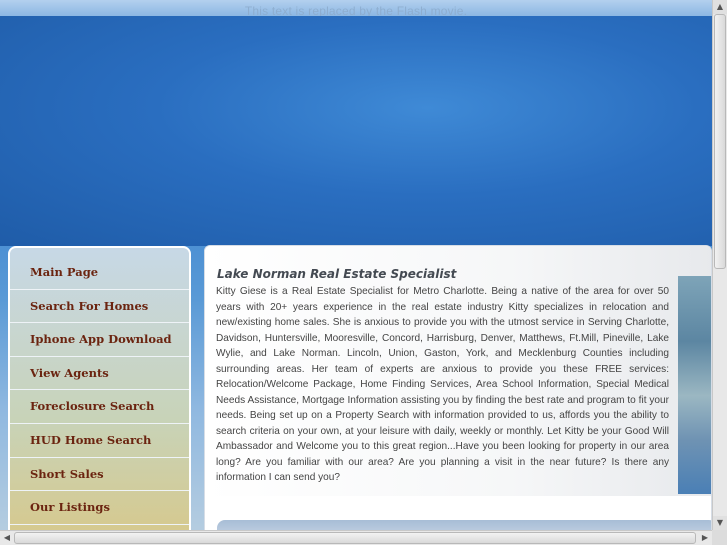  What do you see at coordinates (705, 538) in the screenshot?
I see `triangle-right-icon: ▶` at bounding box center [705, 538].